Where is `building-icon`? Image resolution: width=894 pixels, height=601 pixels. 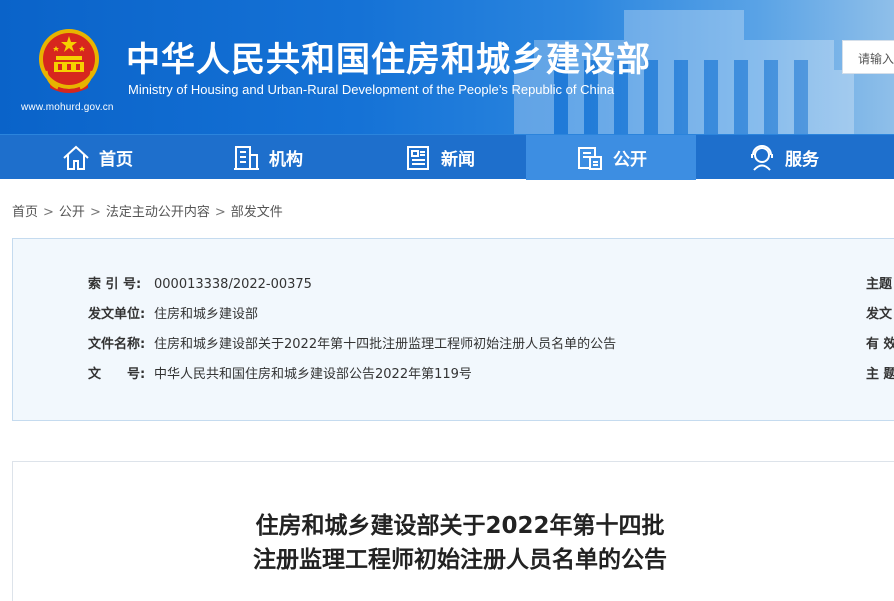
building-icon is located at coordinates (246, 157).